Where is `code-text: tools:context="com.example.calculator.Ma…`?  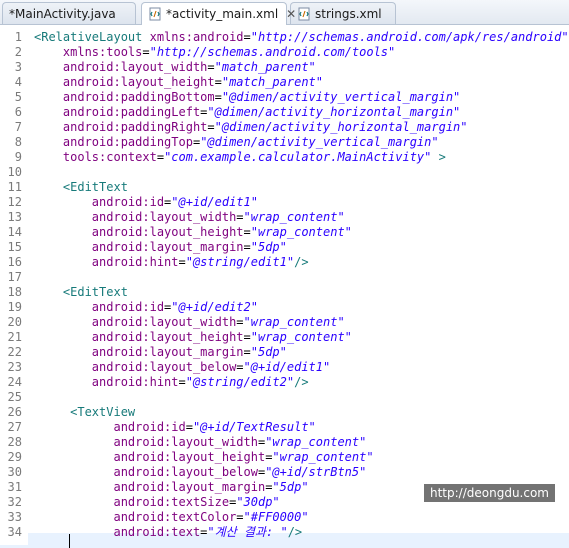 code-text: tools:context="com.example.calculator.Ma… is located at coordinates (240, 157).